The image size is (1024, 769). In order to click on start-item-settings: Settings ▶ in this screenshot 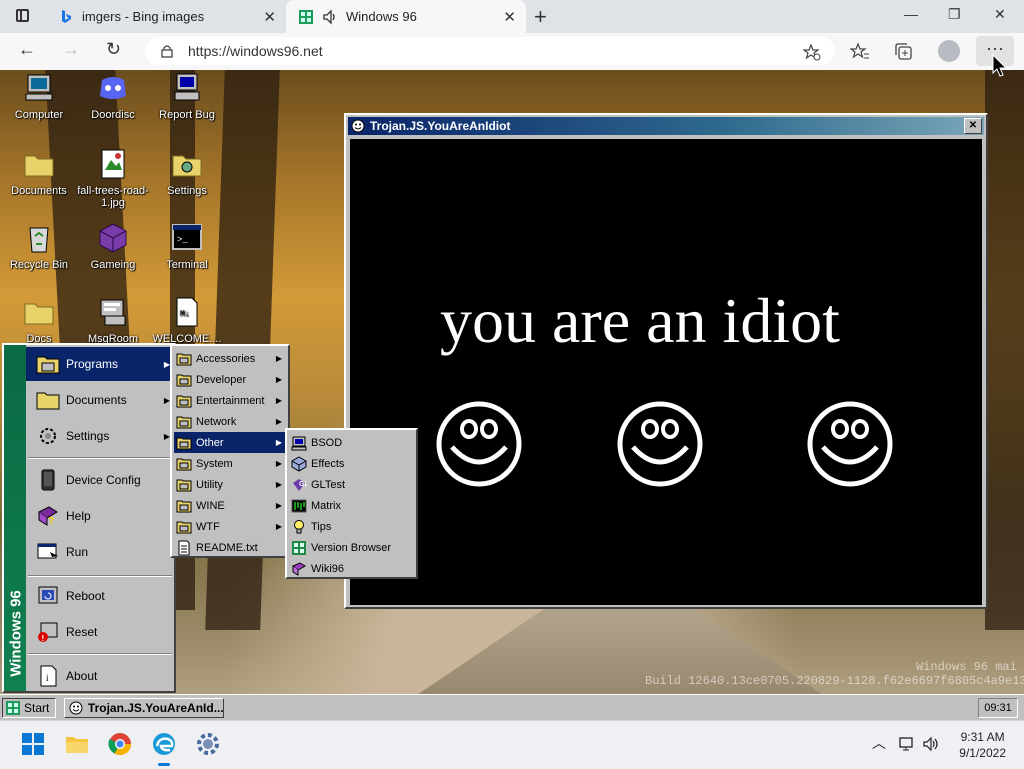, I will do `click(100, 436)`.